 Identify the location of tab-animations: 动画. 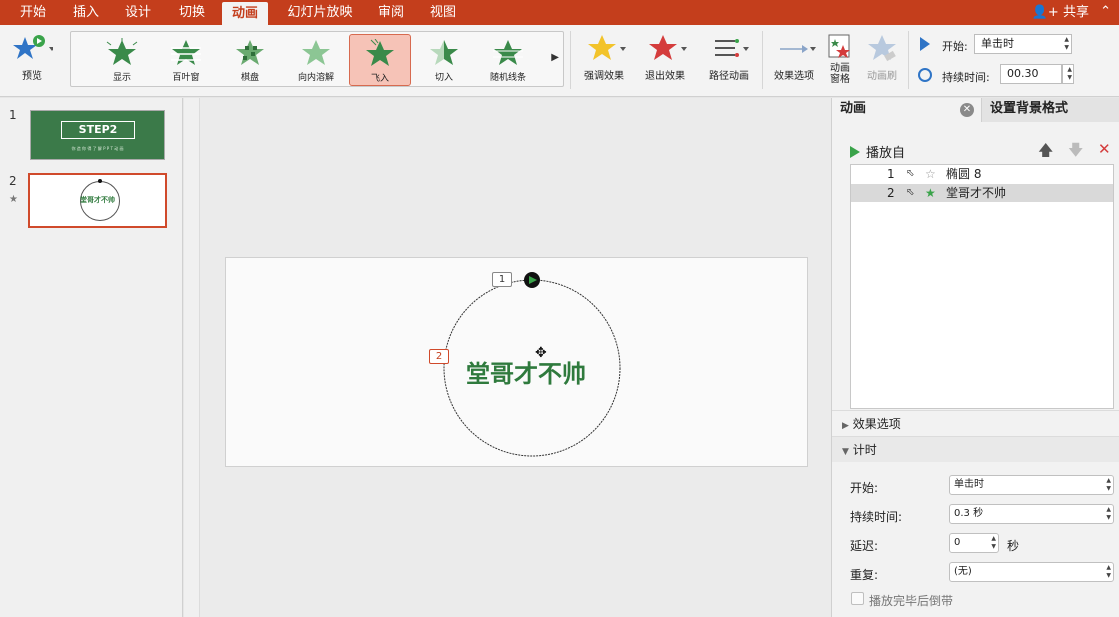
(245, 13).